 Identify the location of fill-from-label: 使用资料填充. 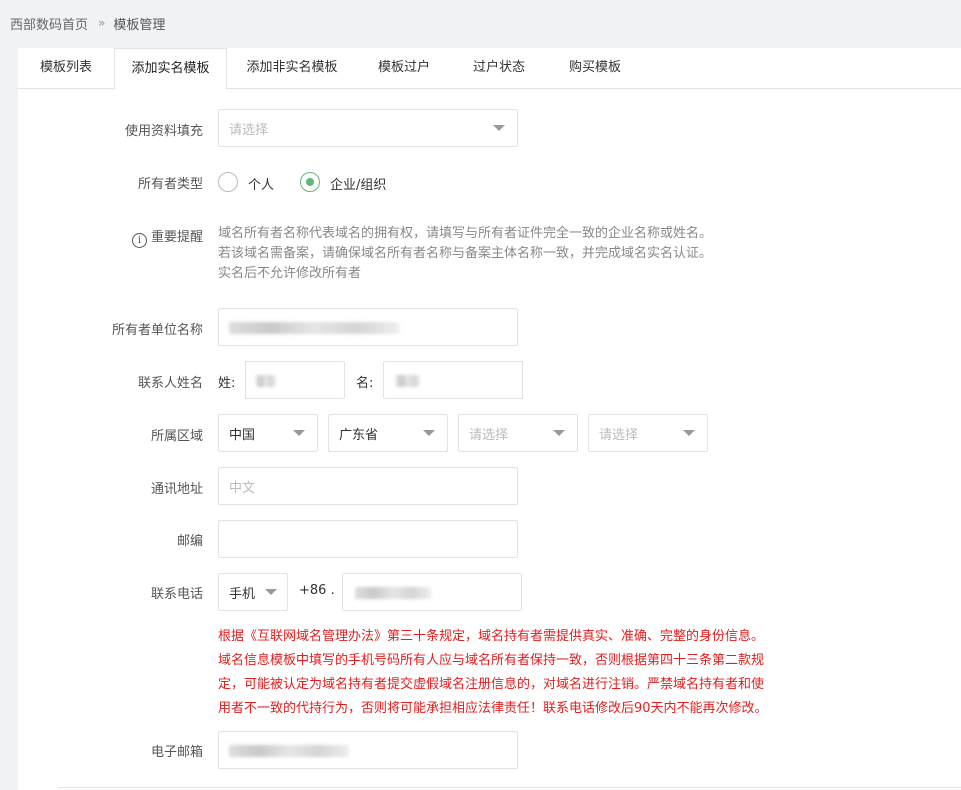
(163, 131).